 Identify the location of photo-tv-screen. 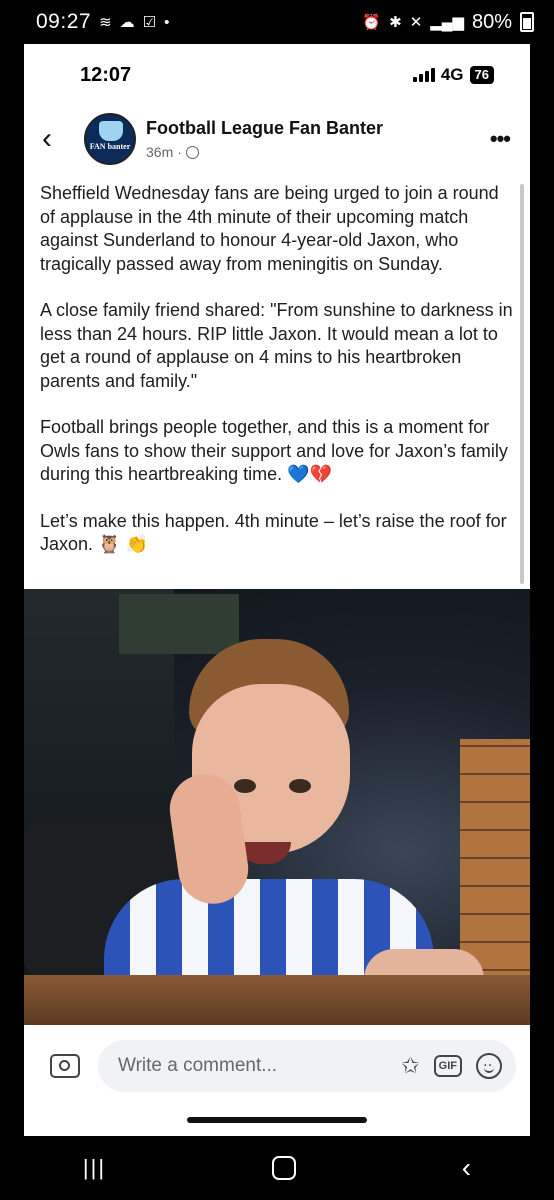
(179, 624).